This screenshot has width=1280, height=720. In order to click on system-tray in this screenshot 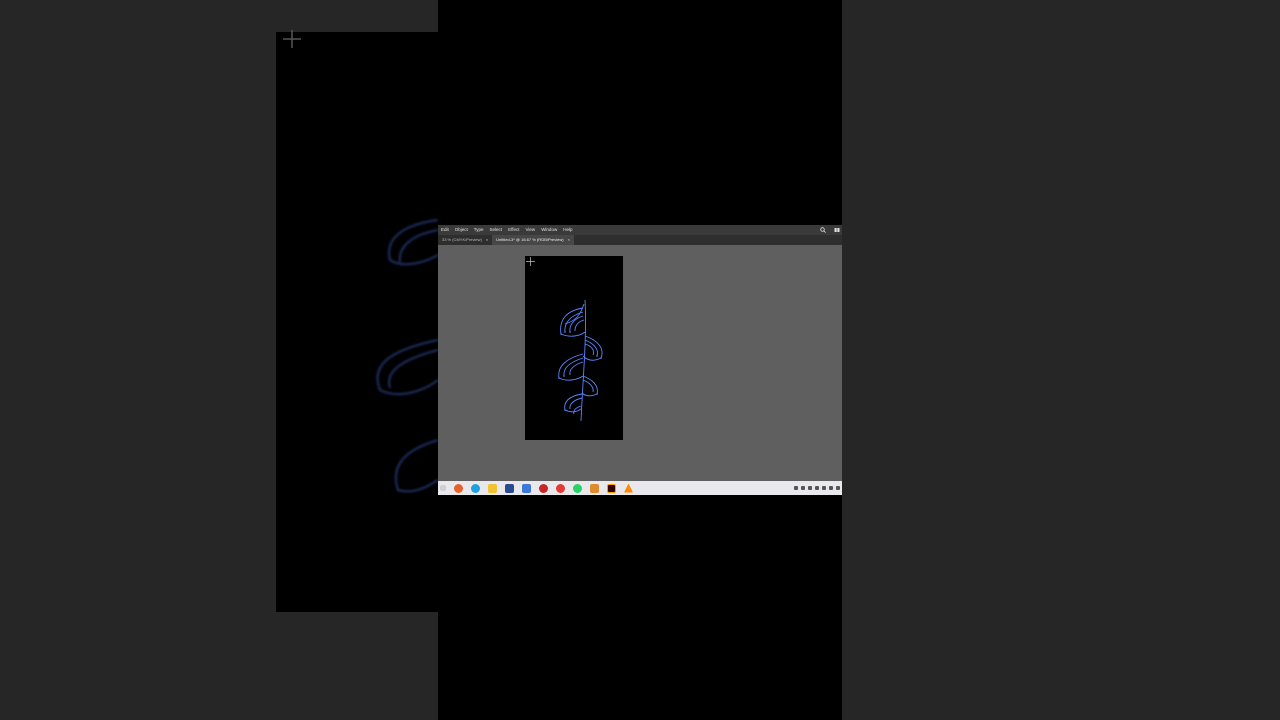, I will do `click(817, 488)`.